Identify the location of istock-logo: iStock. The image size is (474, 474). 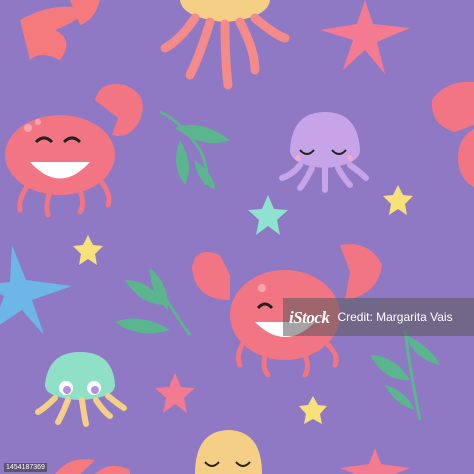
(309, 317).